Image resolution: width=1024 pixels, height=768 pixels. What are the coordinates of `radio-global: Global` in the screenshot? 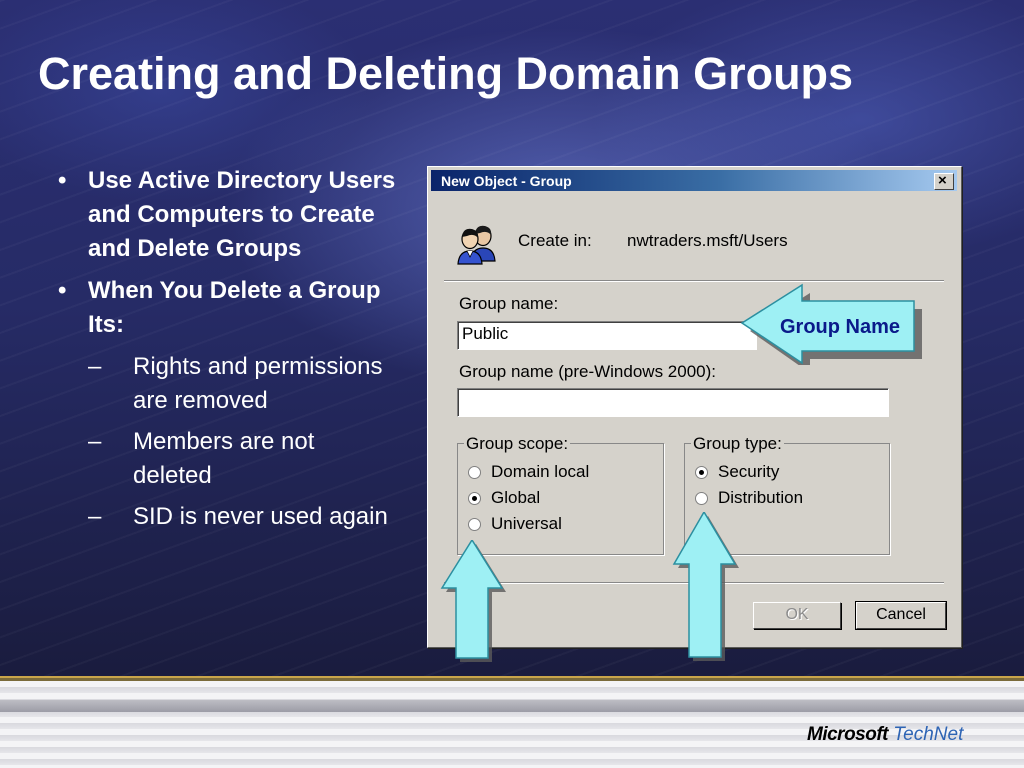 It's located at (504, 498).